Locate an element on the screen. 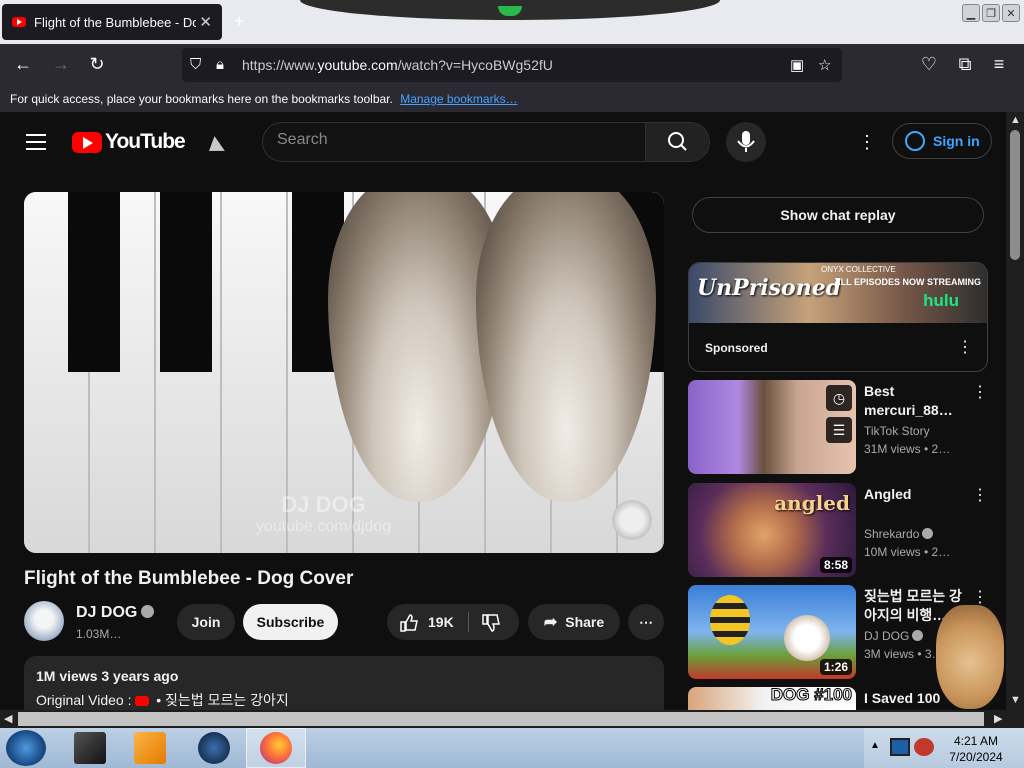  channel-name: DJ DOG is located at coordinates (115, 613).